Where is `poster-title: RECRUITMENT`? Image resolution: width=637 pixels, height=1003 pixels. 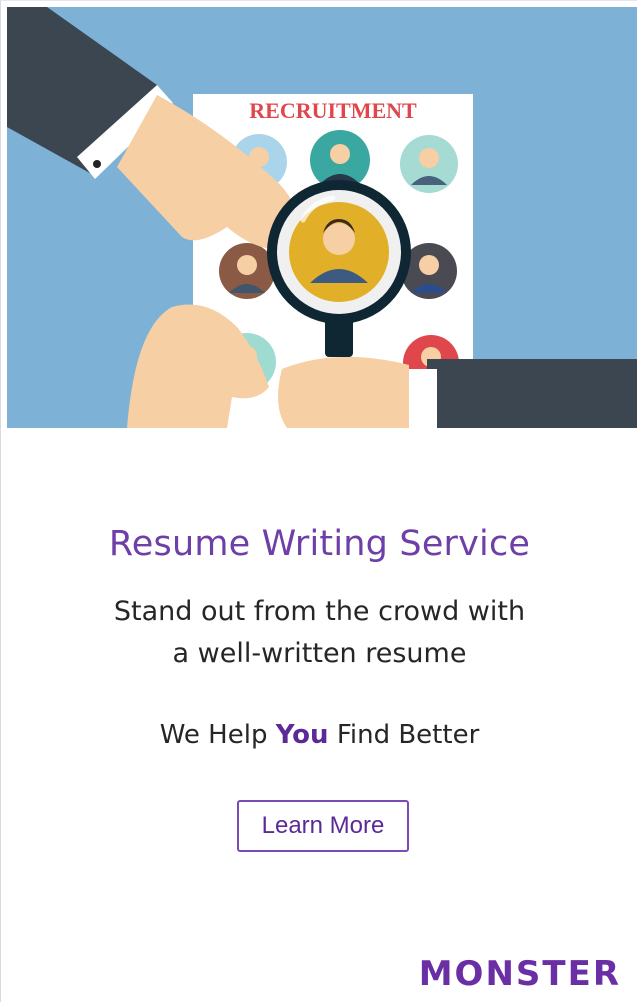
poster-title: RECRUITMENT is located at coordinates (333, 110).